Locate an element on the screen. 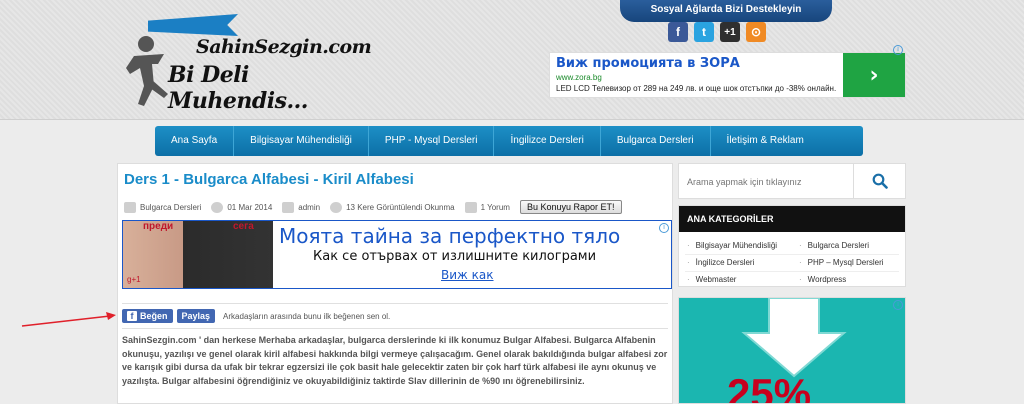 Image resolution: width=1024 pixels, height=404 pixels. ad-title: Виж промоцията в ЗОРА is located at coordinates (648, 63).